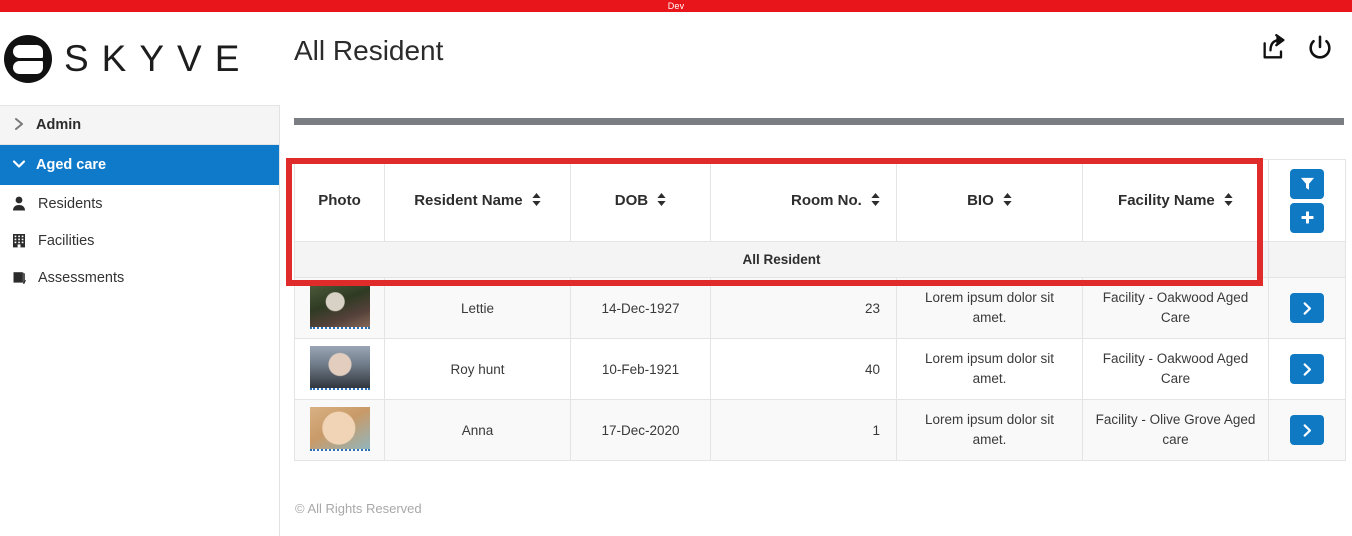  I want to click on cell-room-no: 23, so click(803, 308).